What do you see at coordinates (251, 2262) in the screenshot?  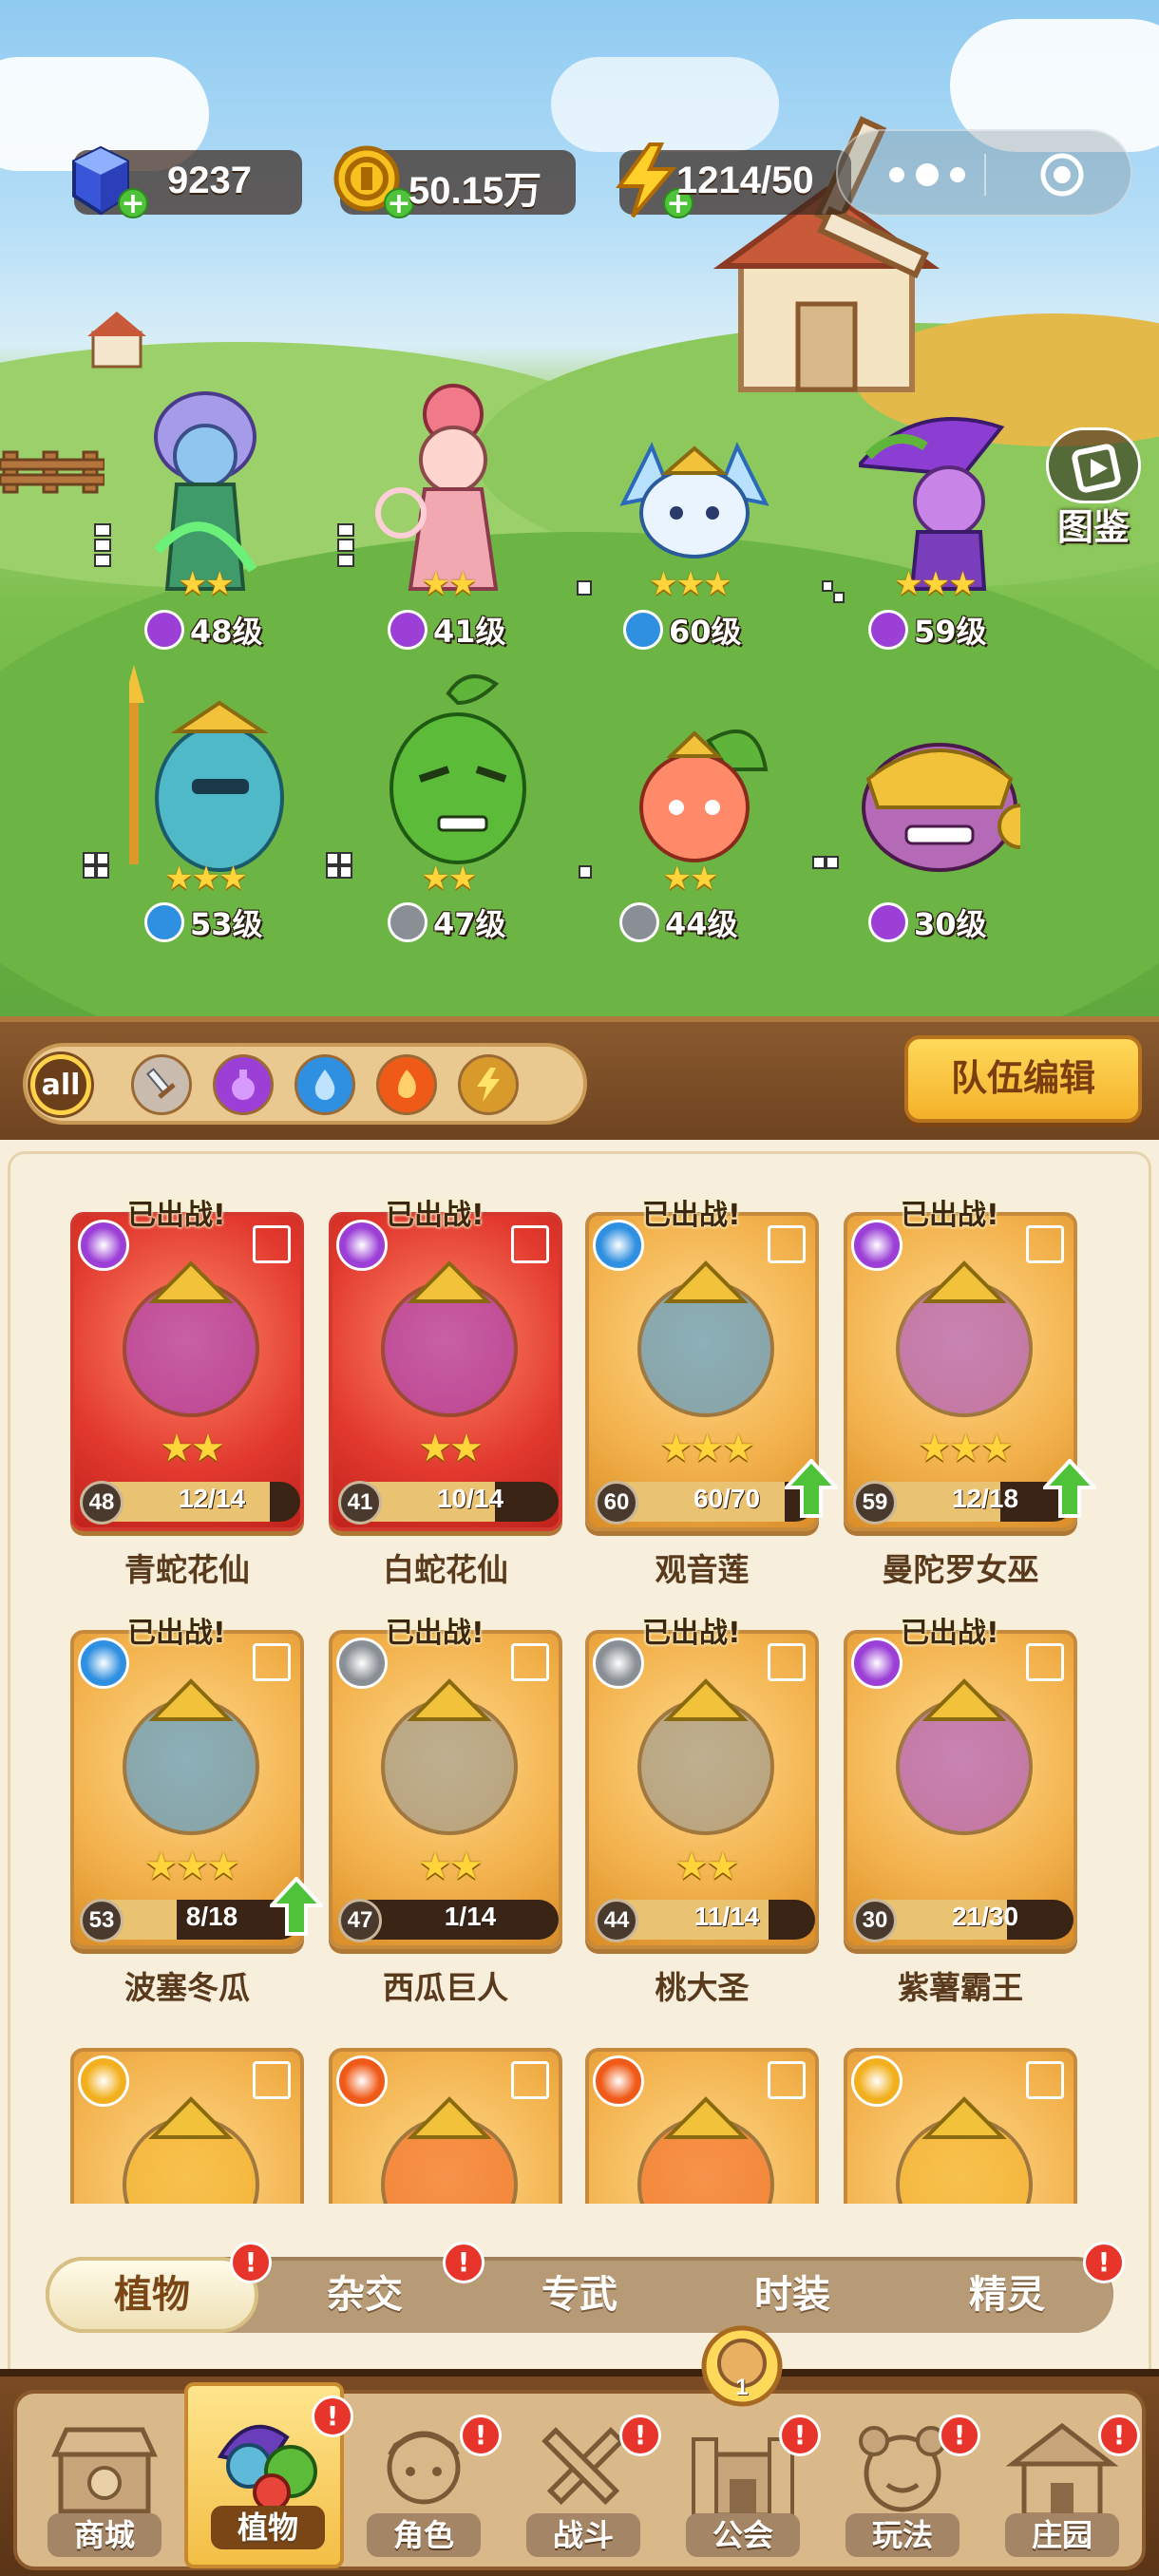 I see `tab-plants-alert: !` at bounding box center [251, 2262].